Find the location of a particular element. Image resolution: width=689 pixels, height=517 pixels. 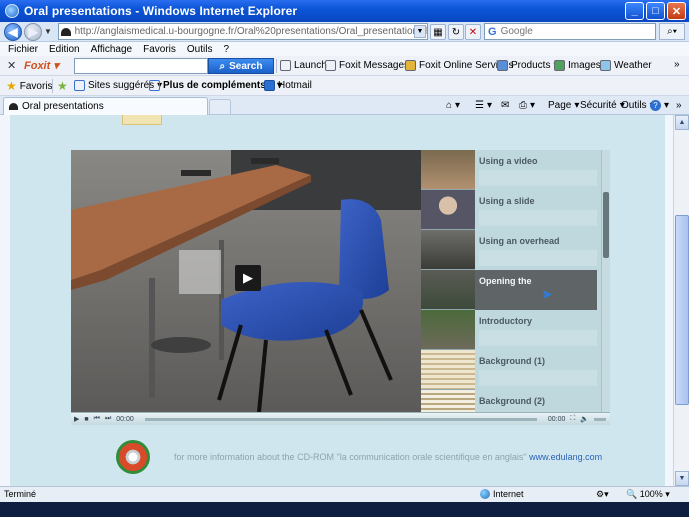

messages-icon is located at coordinates (330, 65).